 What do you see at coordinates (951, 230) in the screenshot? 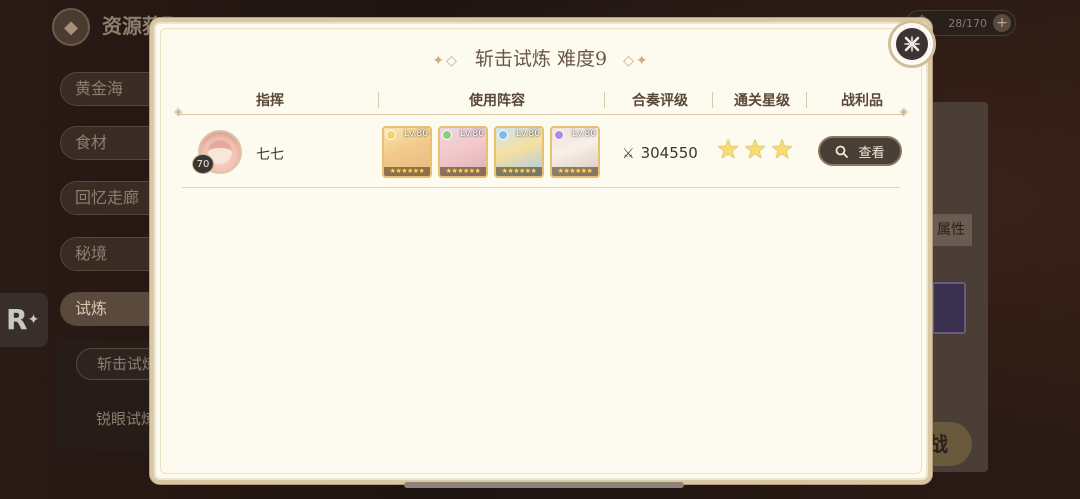
I see `right-attribute-label: 属性` at bounding box center [951, 230].